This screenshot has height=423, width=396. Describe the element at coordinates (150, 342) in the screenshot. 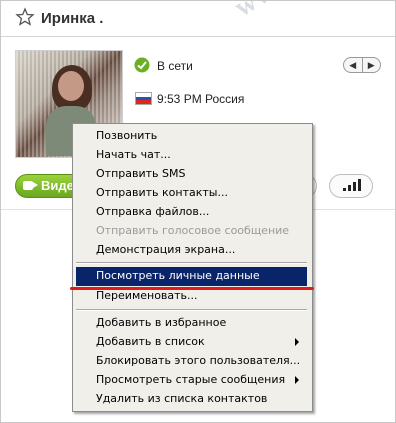

I see `menu-item-add-to-list: Добавить в список` at that location.